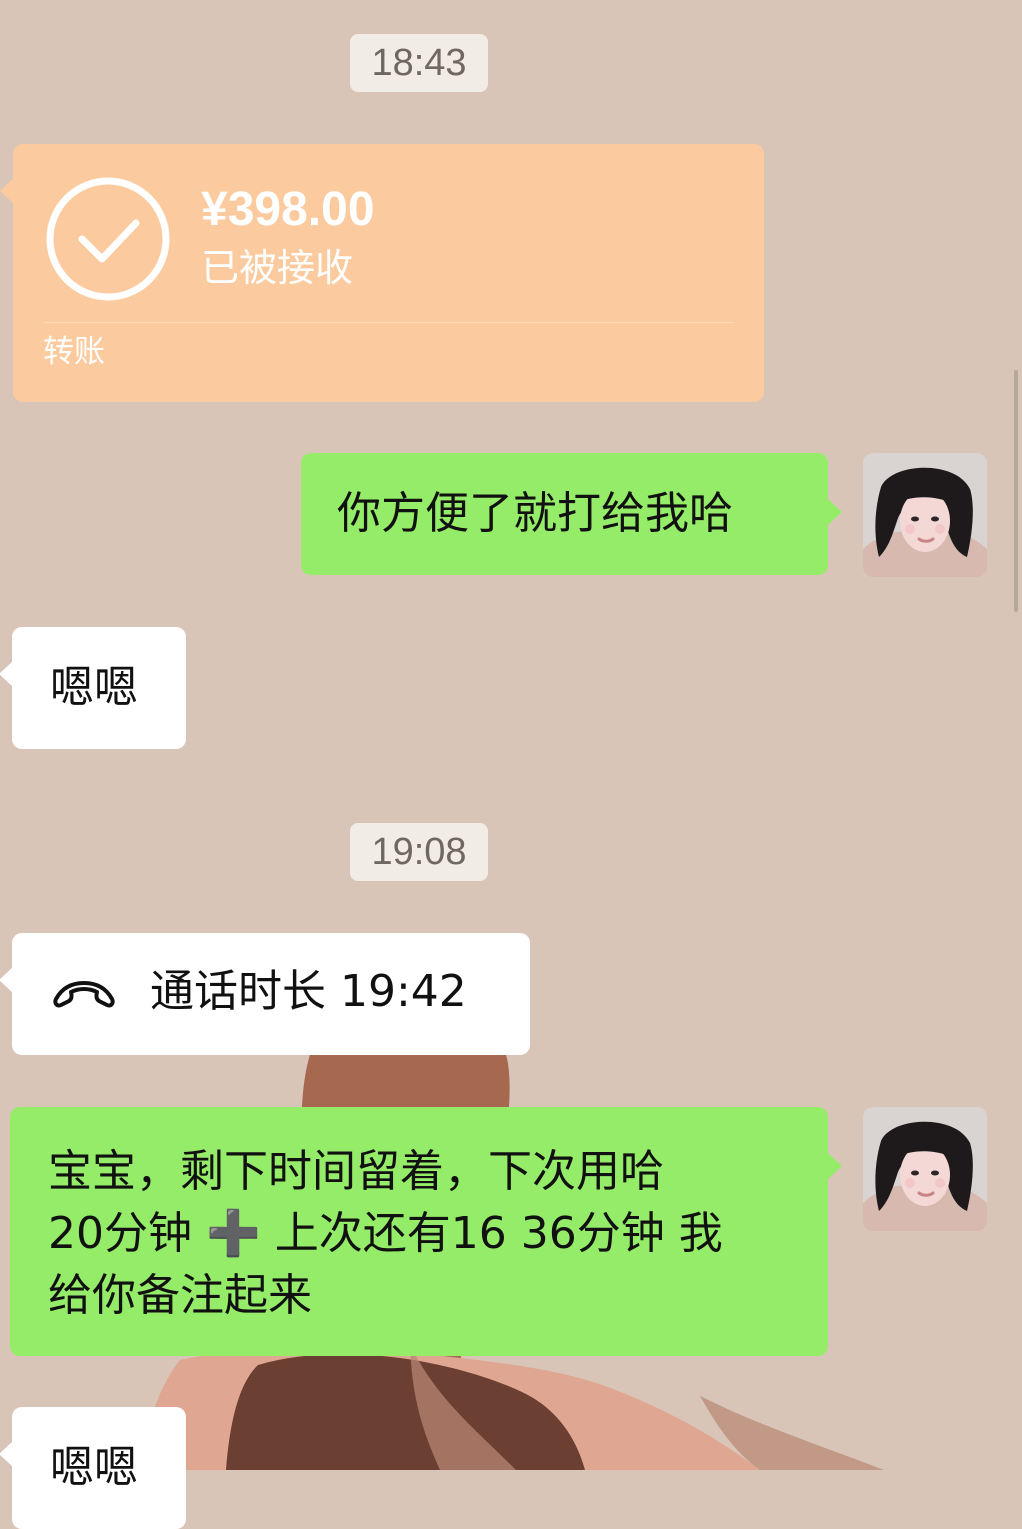  I want to click on timestamp: 19:08, so click(419, 852).